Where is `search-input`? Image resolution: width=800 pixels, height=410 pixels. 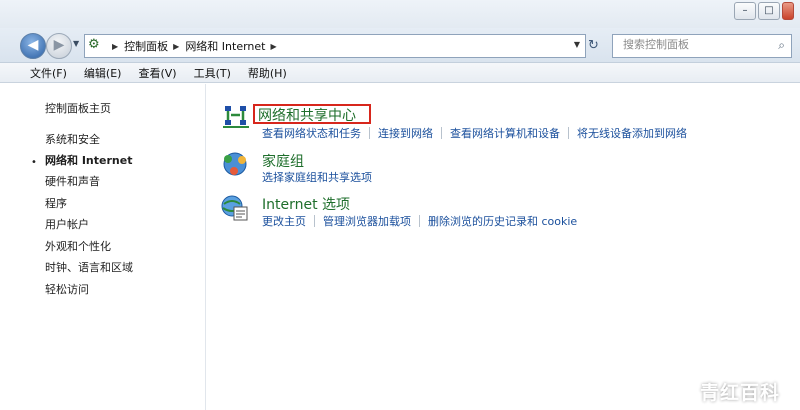
search-input is located at coordinates (698, 44).